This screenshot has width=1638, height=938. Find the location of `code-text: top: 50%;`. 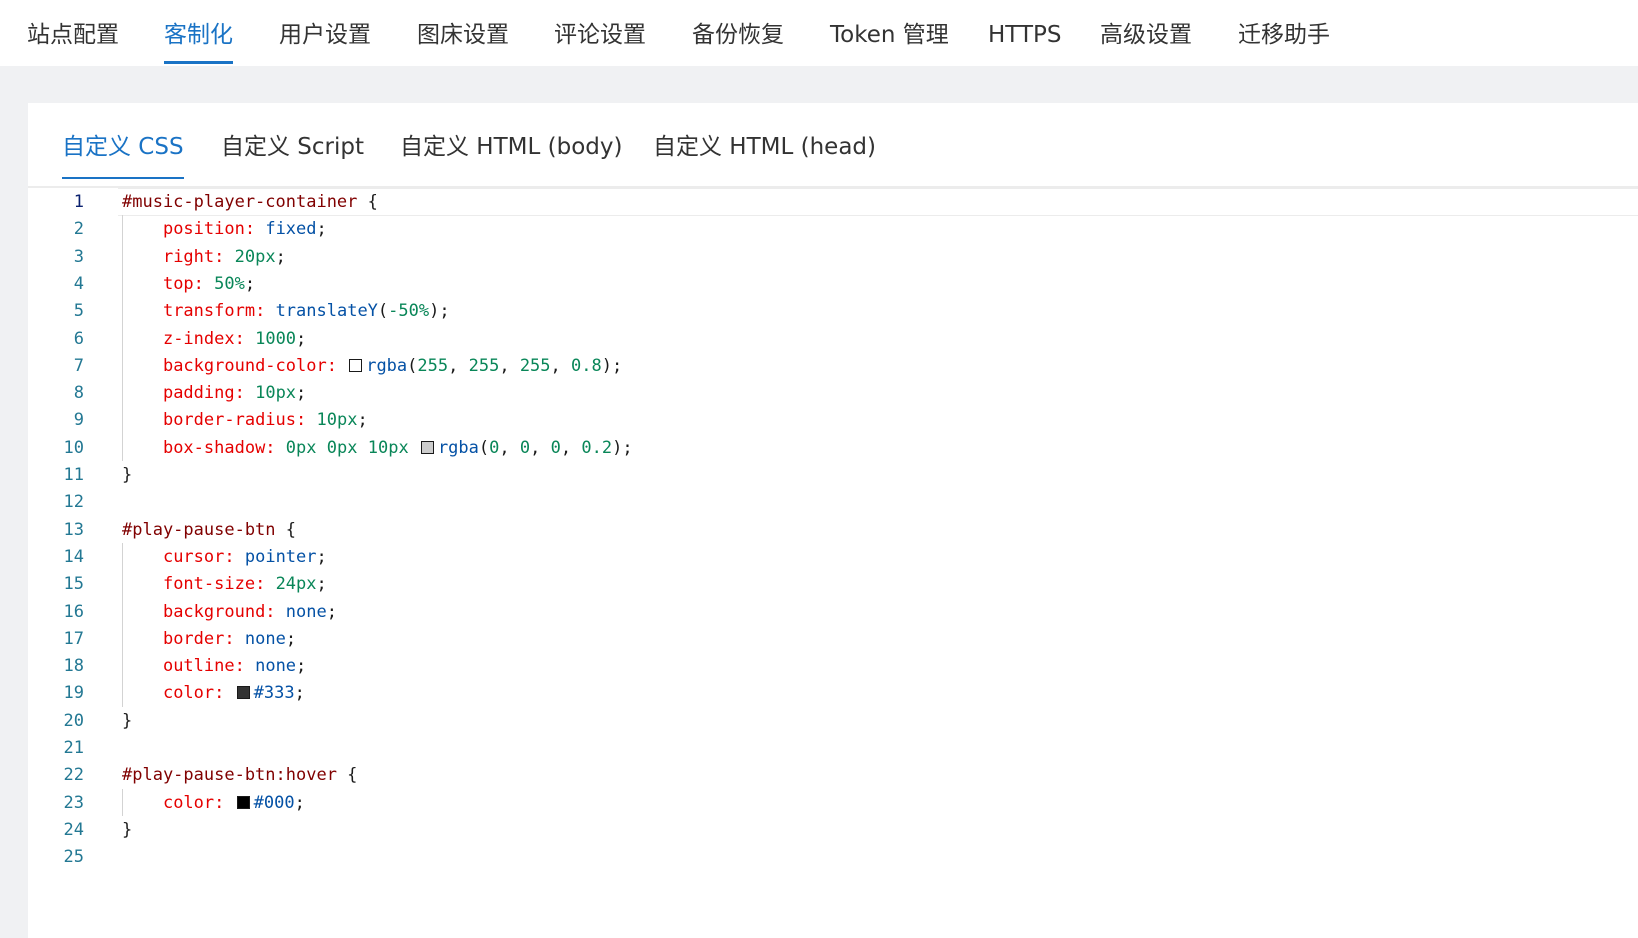

code-text: top: 50%; is located at coordinates (188, 284).